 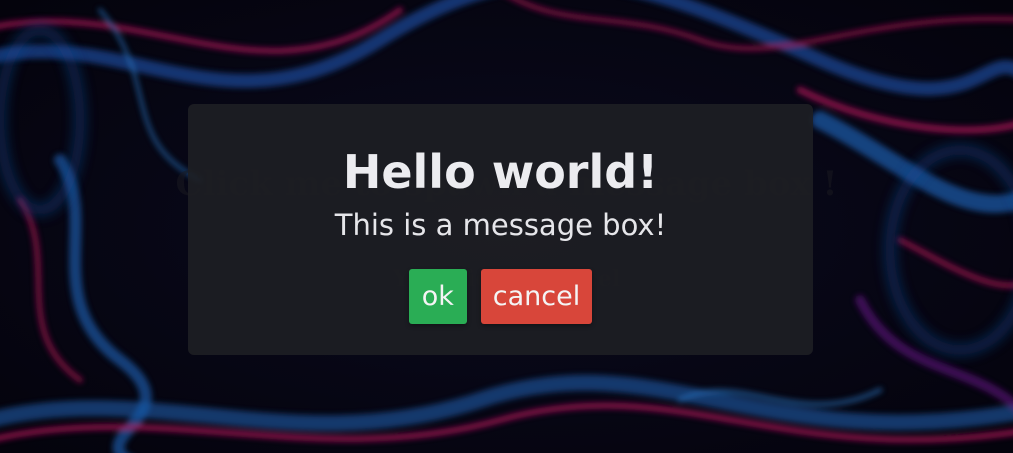 What do you see at coordinates (500, 225) in the screenshot?
I see `dialog-message: This is a message box!` at bounding box center [500, 225].